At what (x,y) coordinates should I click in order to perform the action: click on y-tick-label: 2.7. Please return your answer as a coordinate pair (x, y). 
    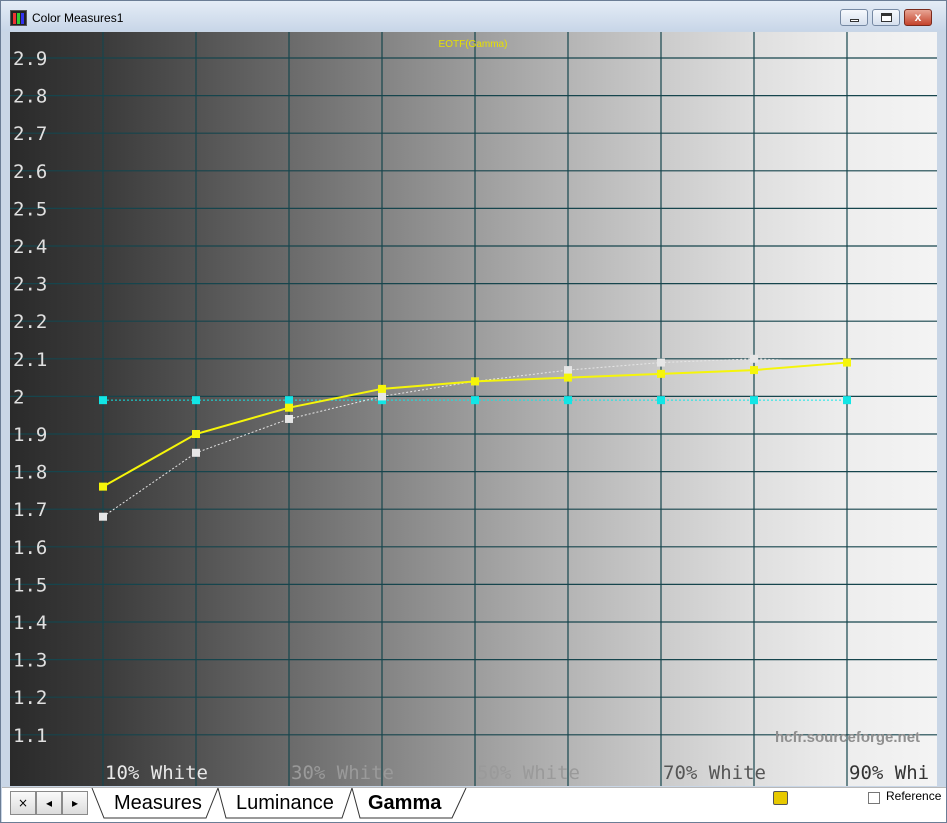
    Looking at the image, I should click on (30, 134).